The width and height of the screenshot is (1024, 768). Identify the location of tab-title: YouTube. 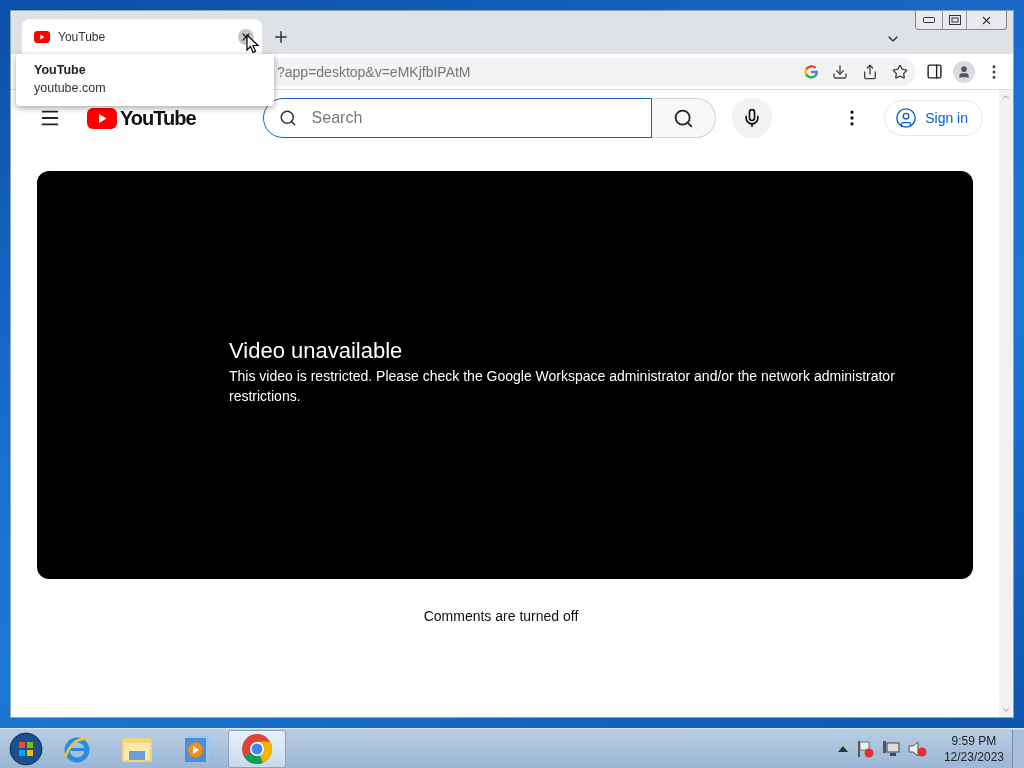
(82, 36).